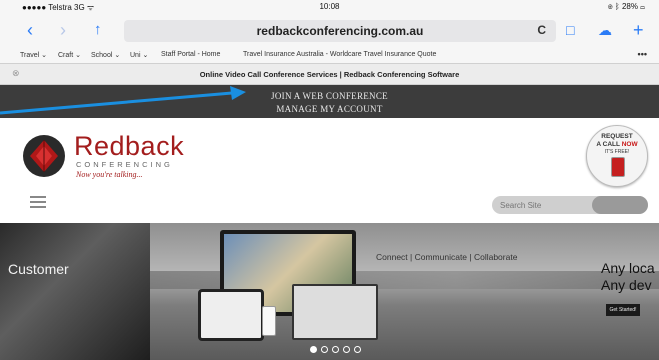  I want to click on tablet-image, so click(231, 315).